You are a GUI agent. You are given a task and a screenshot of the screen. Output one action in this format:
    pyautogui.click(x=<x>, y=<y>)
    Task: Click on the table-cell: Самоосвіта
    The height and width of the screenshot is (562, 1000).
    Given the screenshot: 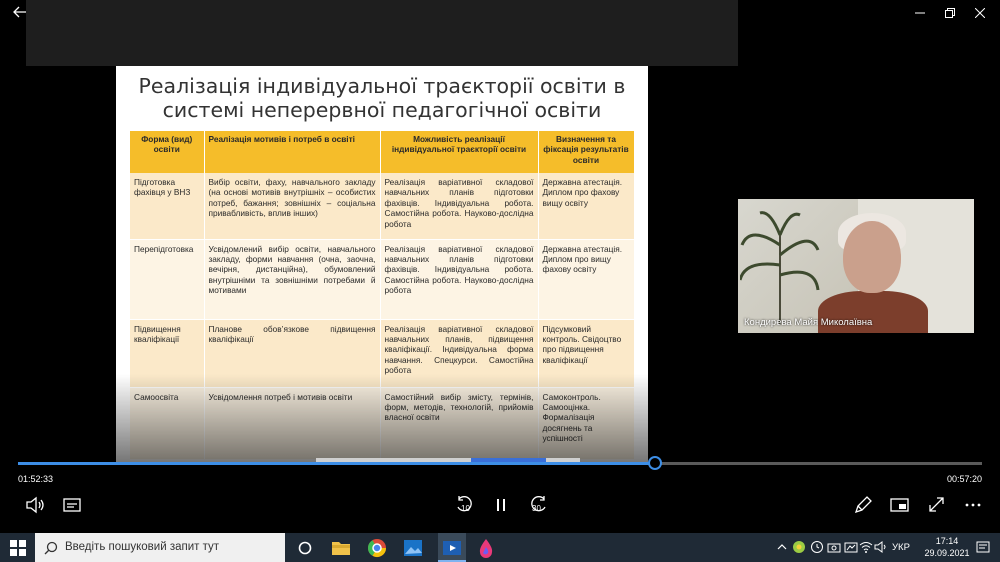 What is the action you would take?
    pyautogui.click(x=167, y=423)
    